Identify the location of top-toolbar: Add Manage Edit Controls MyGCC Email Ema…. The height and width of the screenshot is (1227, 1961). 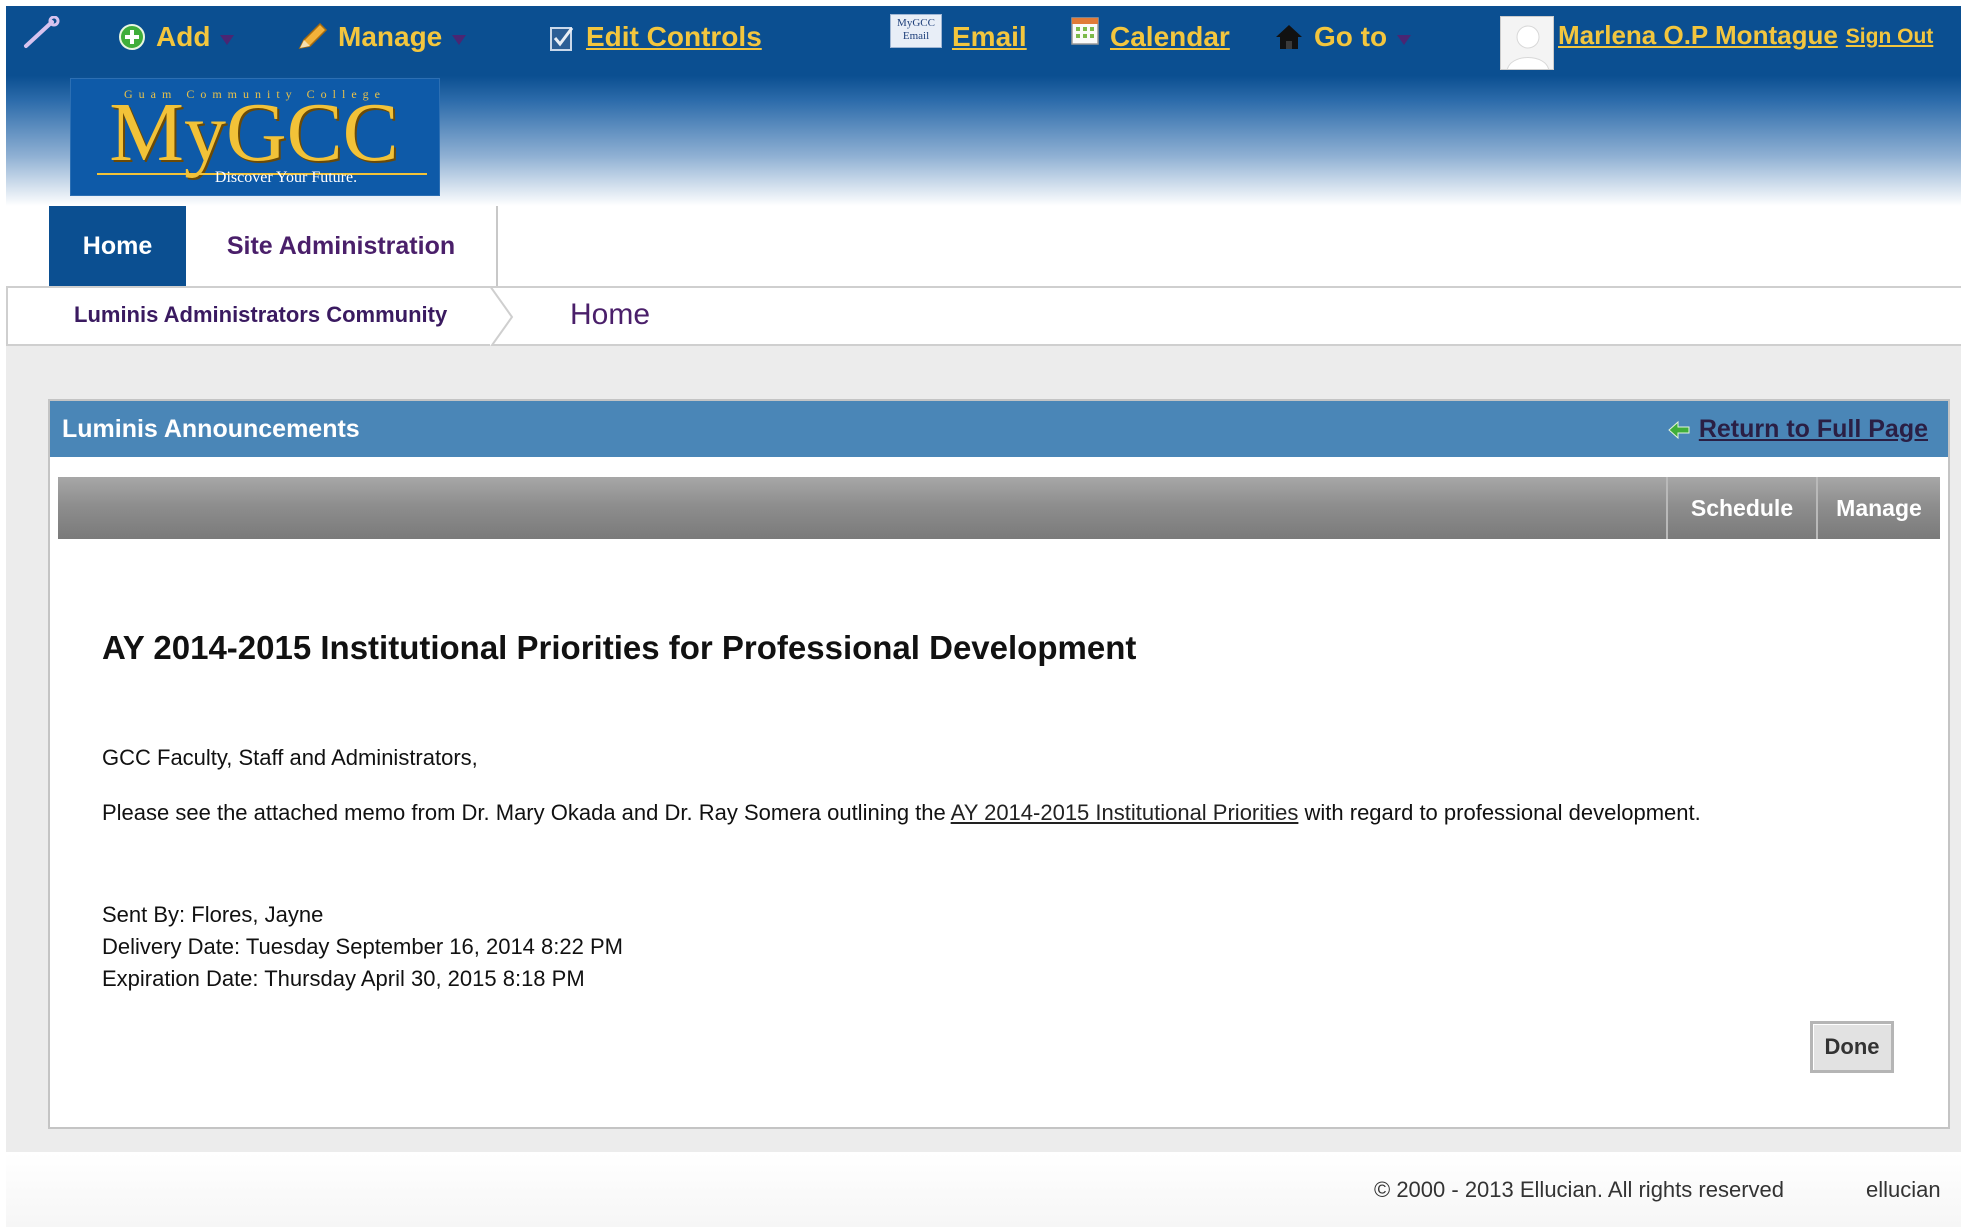
(983, 41).